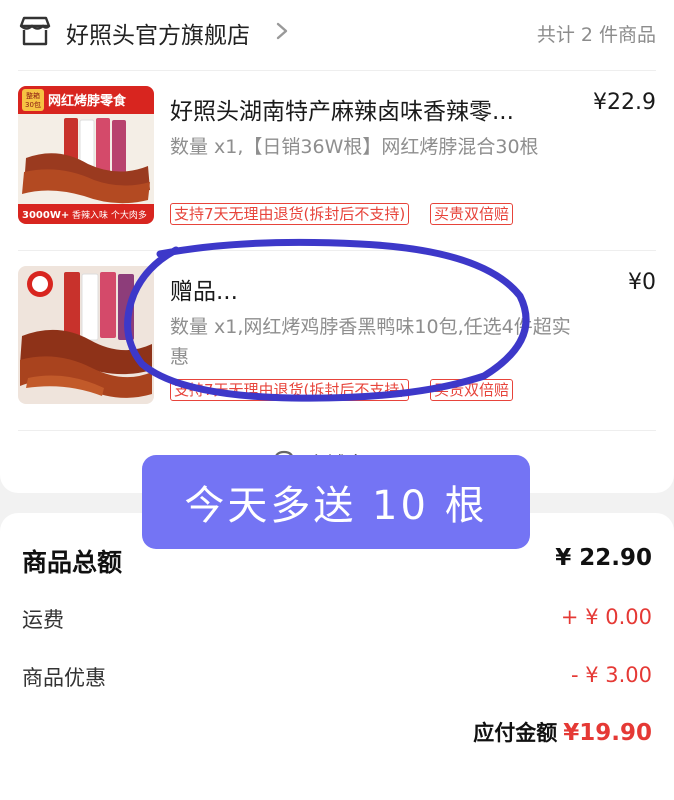 The height and width of the screenshot is (800, 674). I want to click on hand-drawn-circle-annotation, so click(327, 320).